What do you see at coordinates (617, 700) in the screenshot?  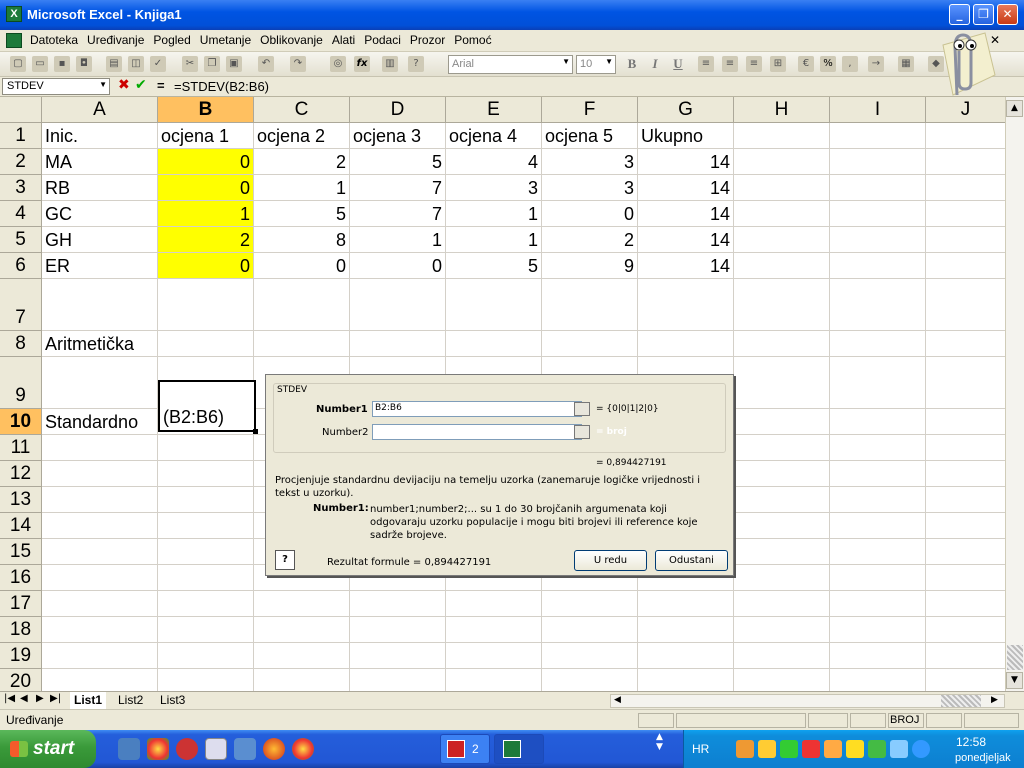 I see `scroll-left-icon: ◀` at bounding box center [617, 700].